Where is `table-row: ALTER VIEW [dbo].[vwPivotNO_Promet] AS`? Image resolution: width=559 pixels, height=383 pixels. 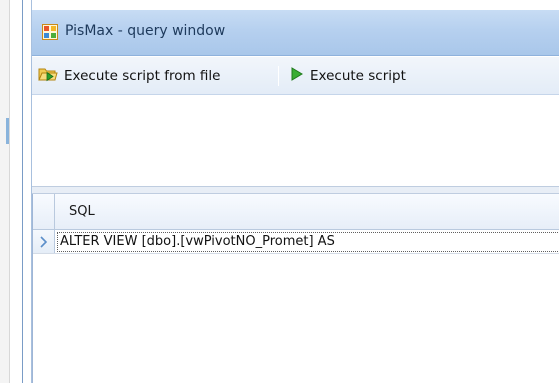
table-row: ALTER VIEW [dbo].[vwPivotNO_Promet] AS is located at coordinates (296, 242).